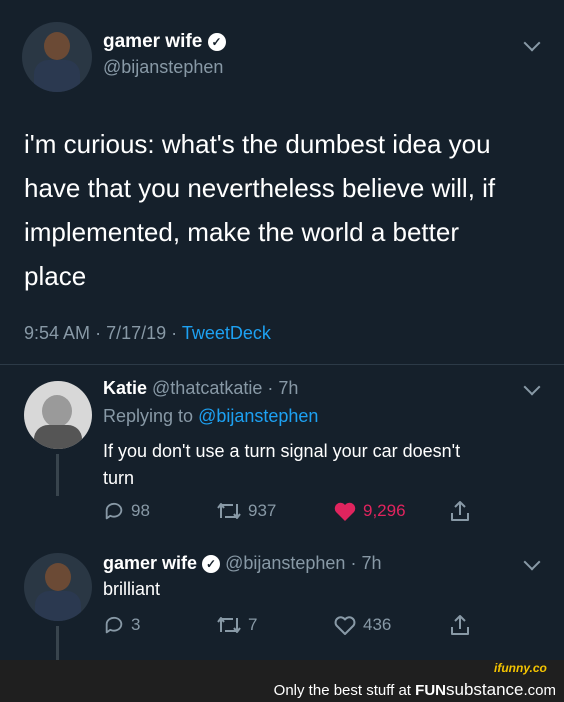 Image resolution: width=564 pixels, height=702 pixels. What do you see at coordinates (207, 388) in the screenshot?
I see `reply-author-handle: @thatcatkatie` at bounding box center [207, 388].